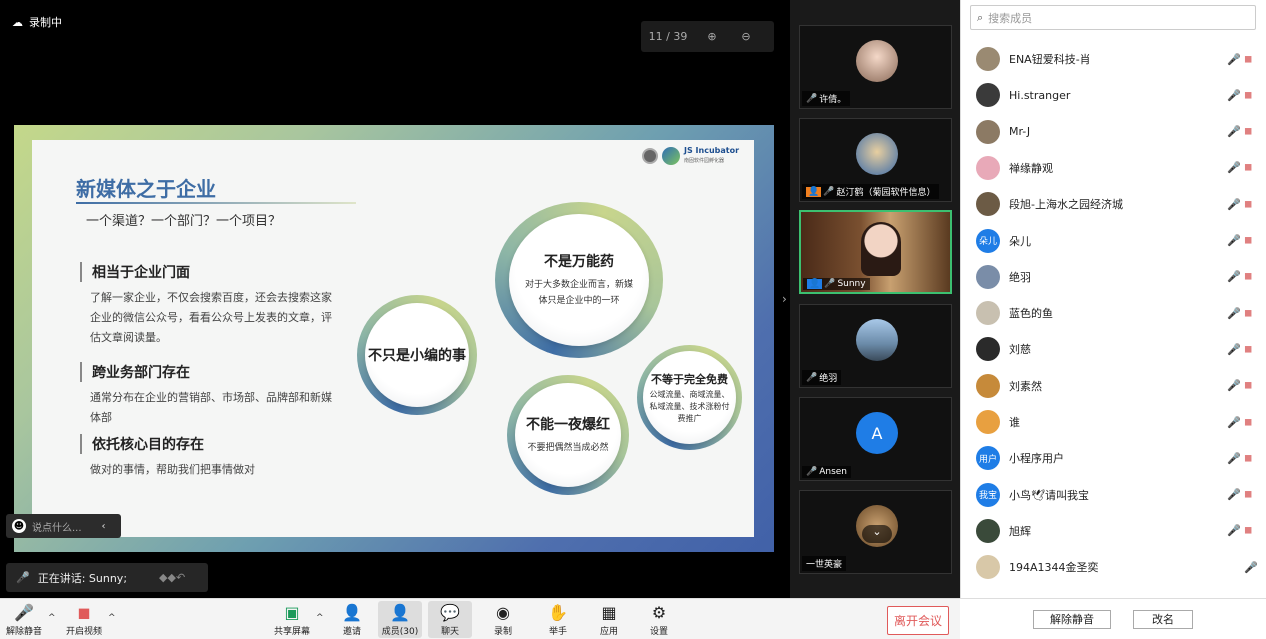 The height and width of the screenshot is (639, 1266). Describe the element at coordinates (746, 36) in the screenshot. I see `zoom-out-icon: ⊖` at that location.